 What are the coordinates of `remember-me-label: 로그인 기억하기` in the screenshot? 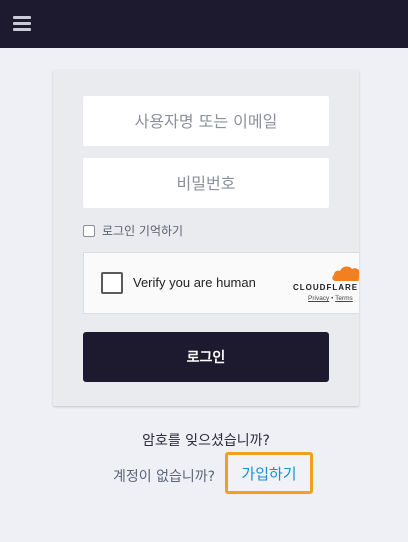 It's located at (143, 231).